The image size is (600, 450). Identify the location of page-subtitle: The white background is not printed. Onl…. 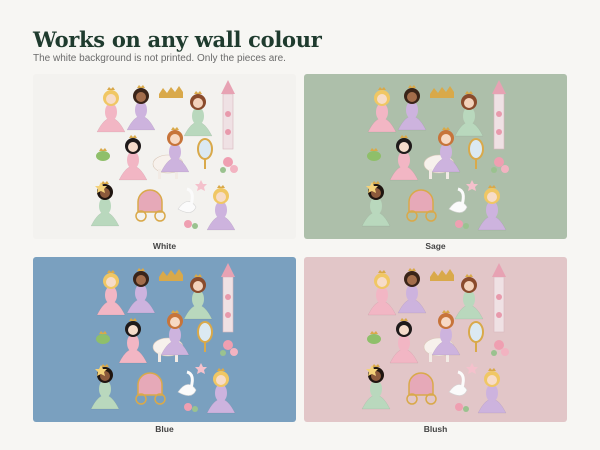
(159, 58).